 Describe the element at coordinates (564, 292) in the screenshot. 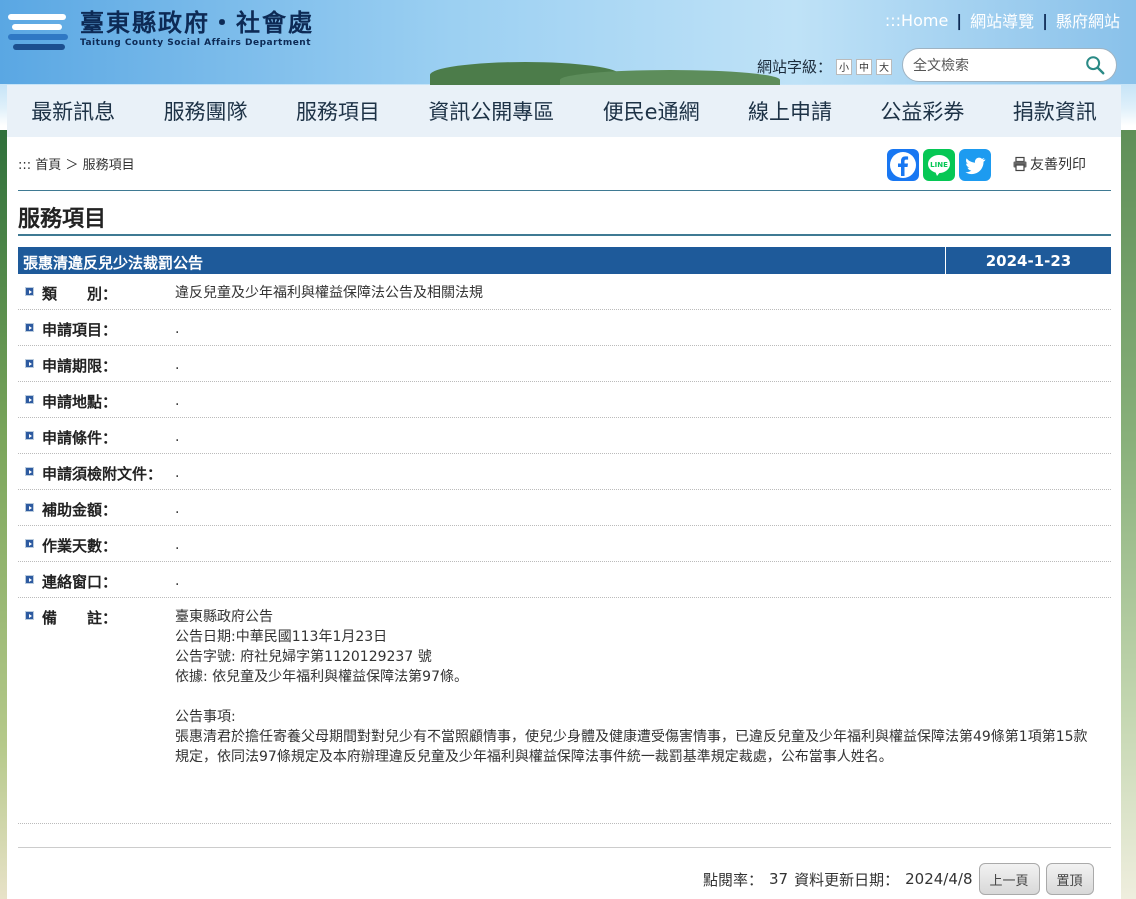

I see `detail-row-category: 類 別： 違反兒童及少年福利與權益保障法公告及相關法規` at that location.